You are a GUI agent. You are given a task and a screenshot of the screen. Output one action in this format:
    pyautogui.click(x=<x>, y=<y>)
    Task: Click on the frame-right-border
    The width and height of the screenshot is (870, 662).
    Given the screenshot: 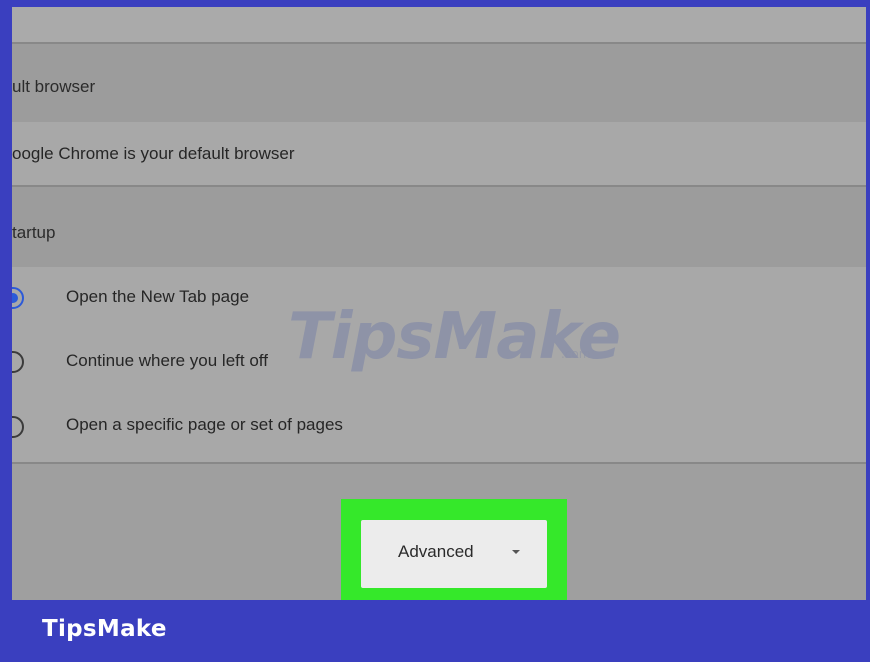 What is the action you would take?
    pyautogui.click(x=868, y=300)
    